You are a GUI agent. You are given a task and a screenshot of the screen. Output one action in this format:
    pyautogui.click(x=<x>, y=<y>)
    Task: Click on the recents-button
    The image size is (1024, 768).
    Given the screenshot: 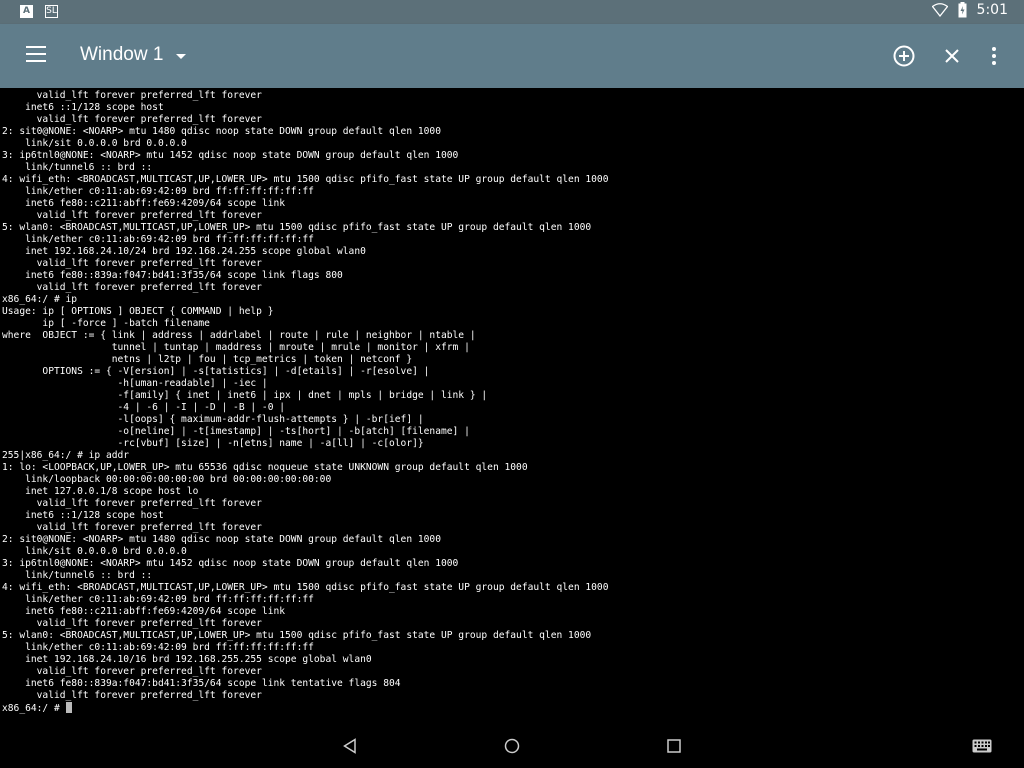 What is the action you would take?
    pyautogui.click(x=674, y=746)
    